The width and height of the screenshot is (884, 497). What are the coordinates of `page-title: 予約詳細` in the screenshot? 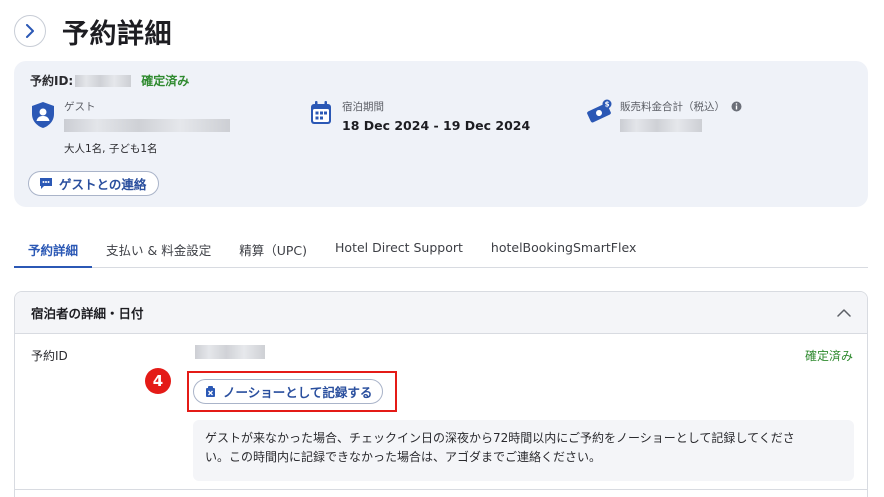 It's located at (117, 34).